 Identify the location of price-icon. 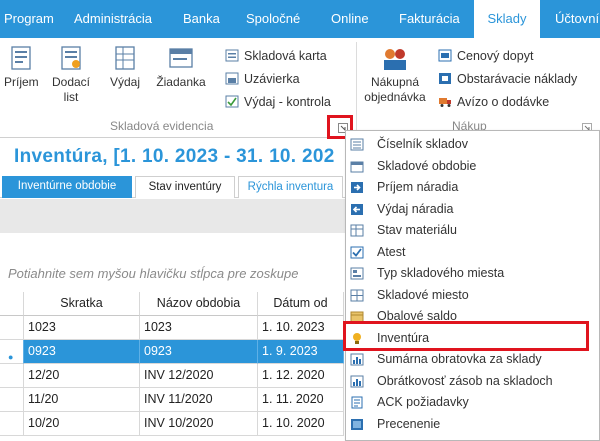
(445, 55).